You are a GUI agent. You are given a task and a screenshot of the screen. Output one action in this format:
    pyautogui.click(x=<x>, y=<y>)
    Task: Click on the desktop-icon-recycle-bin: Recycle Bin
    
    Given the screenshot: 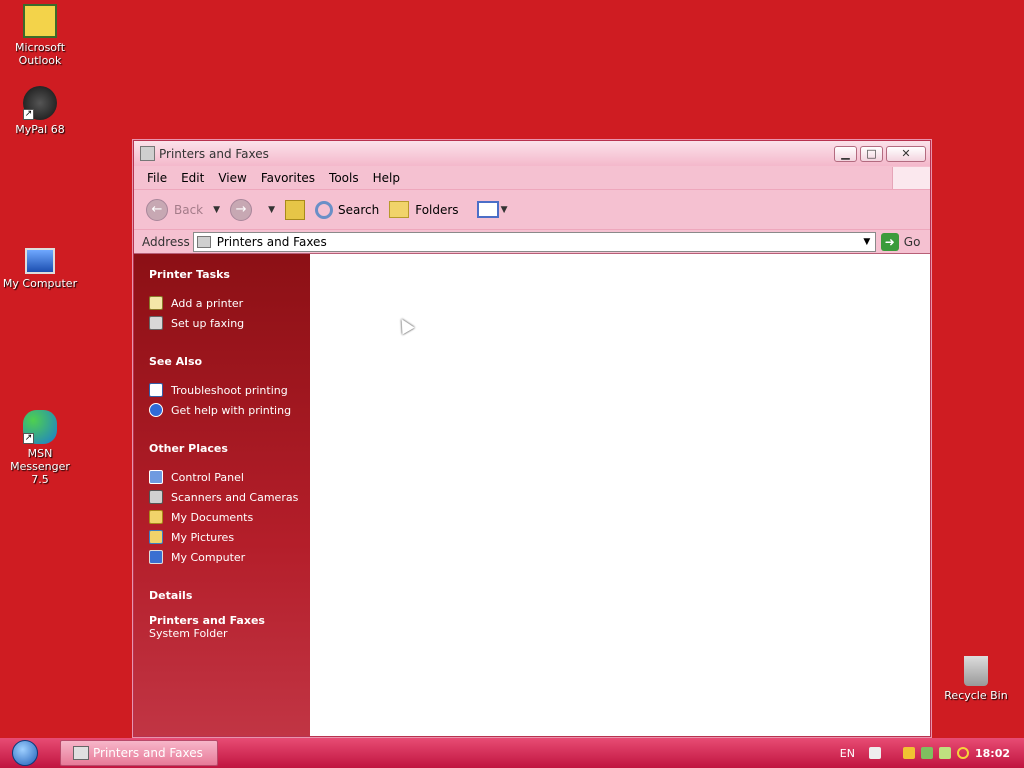 What is the action you would take?
    pyautogui.click(x=976, y=679)
    